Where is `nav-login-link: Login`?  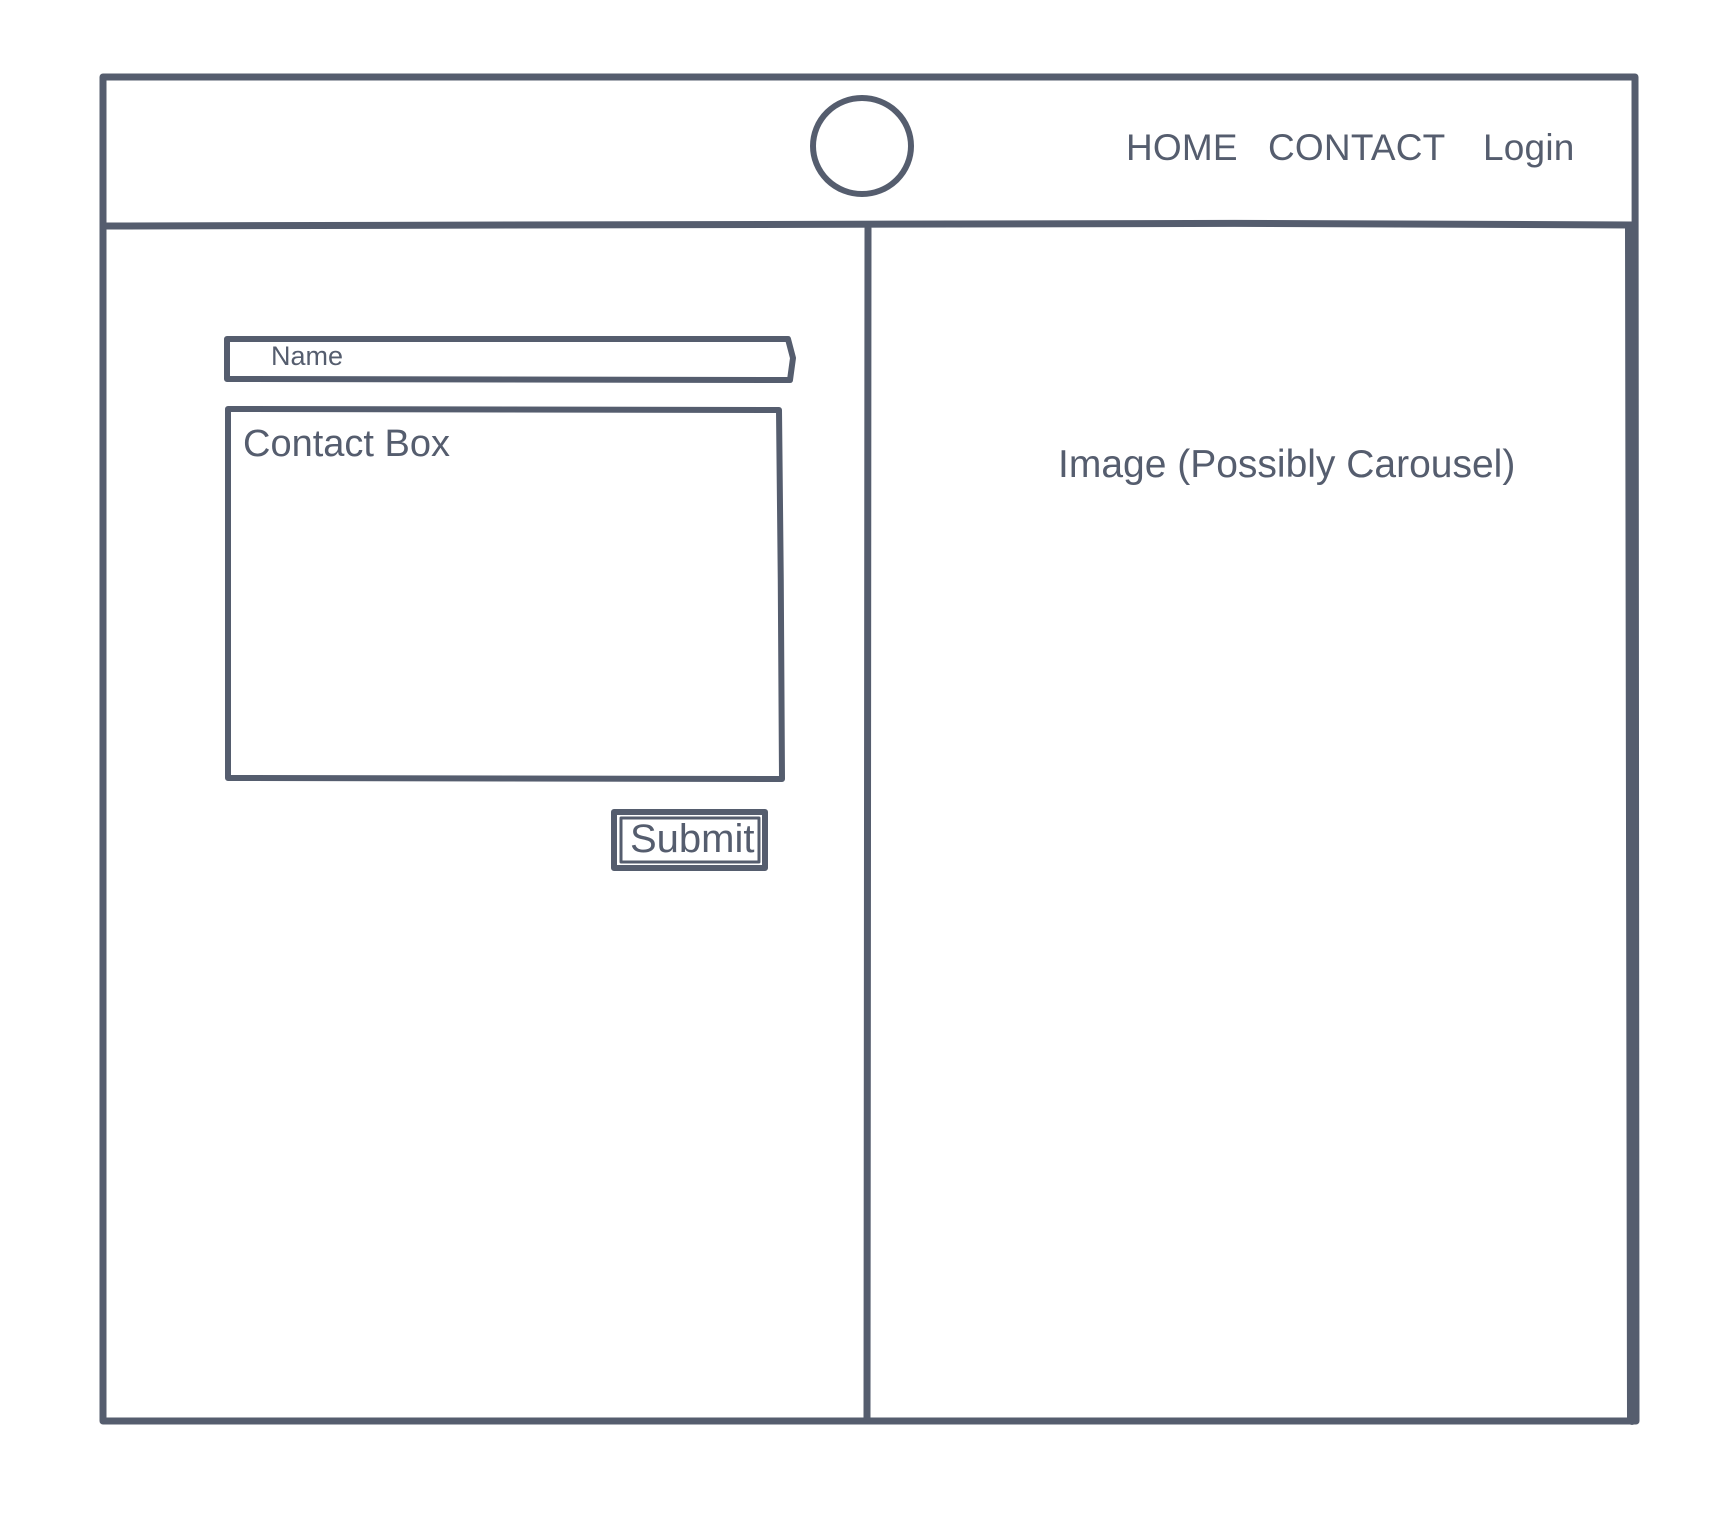
nav-login-link: Login is located at coordinates (1529, 147).